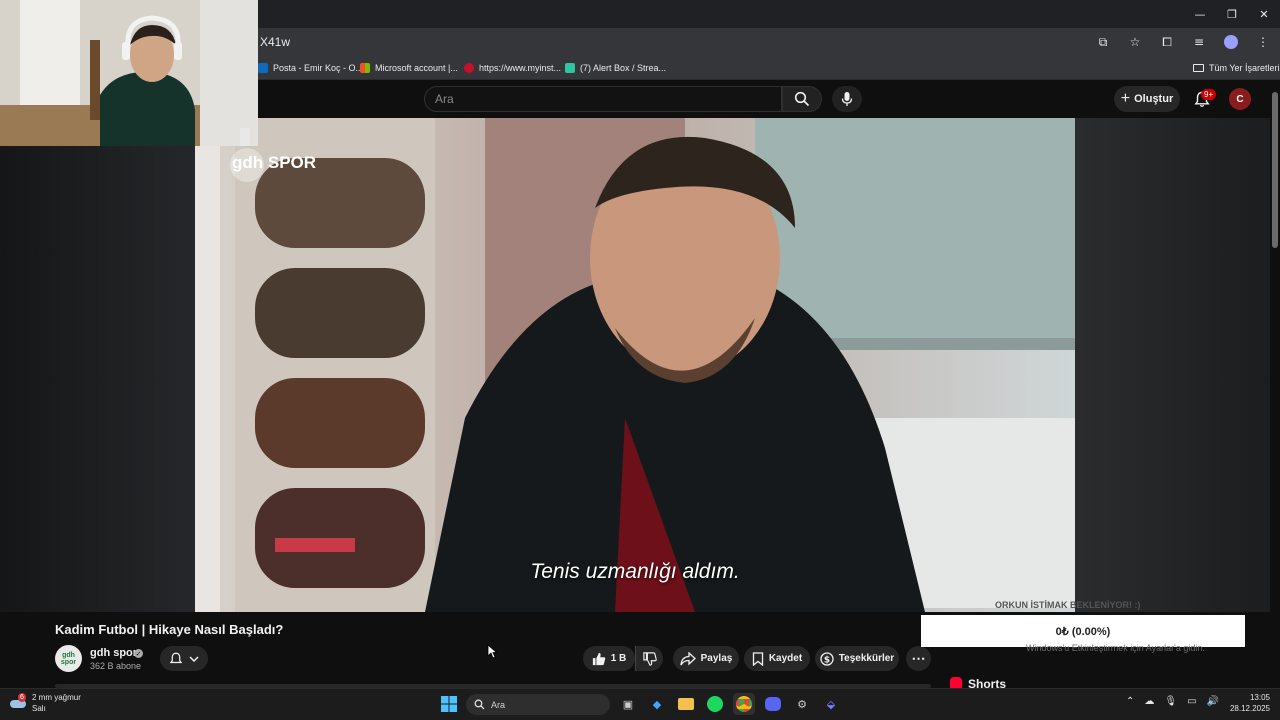 The image size is (1280, 720). I want to click on account-avatar: C, so click(1240, 99).